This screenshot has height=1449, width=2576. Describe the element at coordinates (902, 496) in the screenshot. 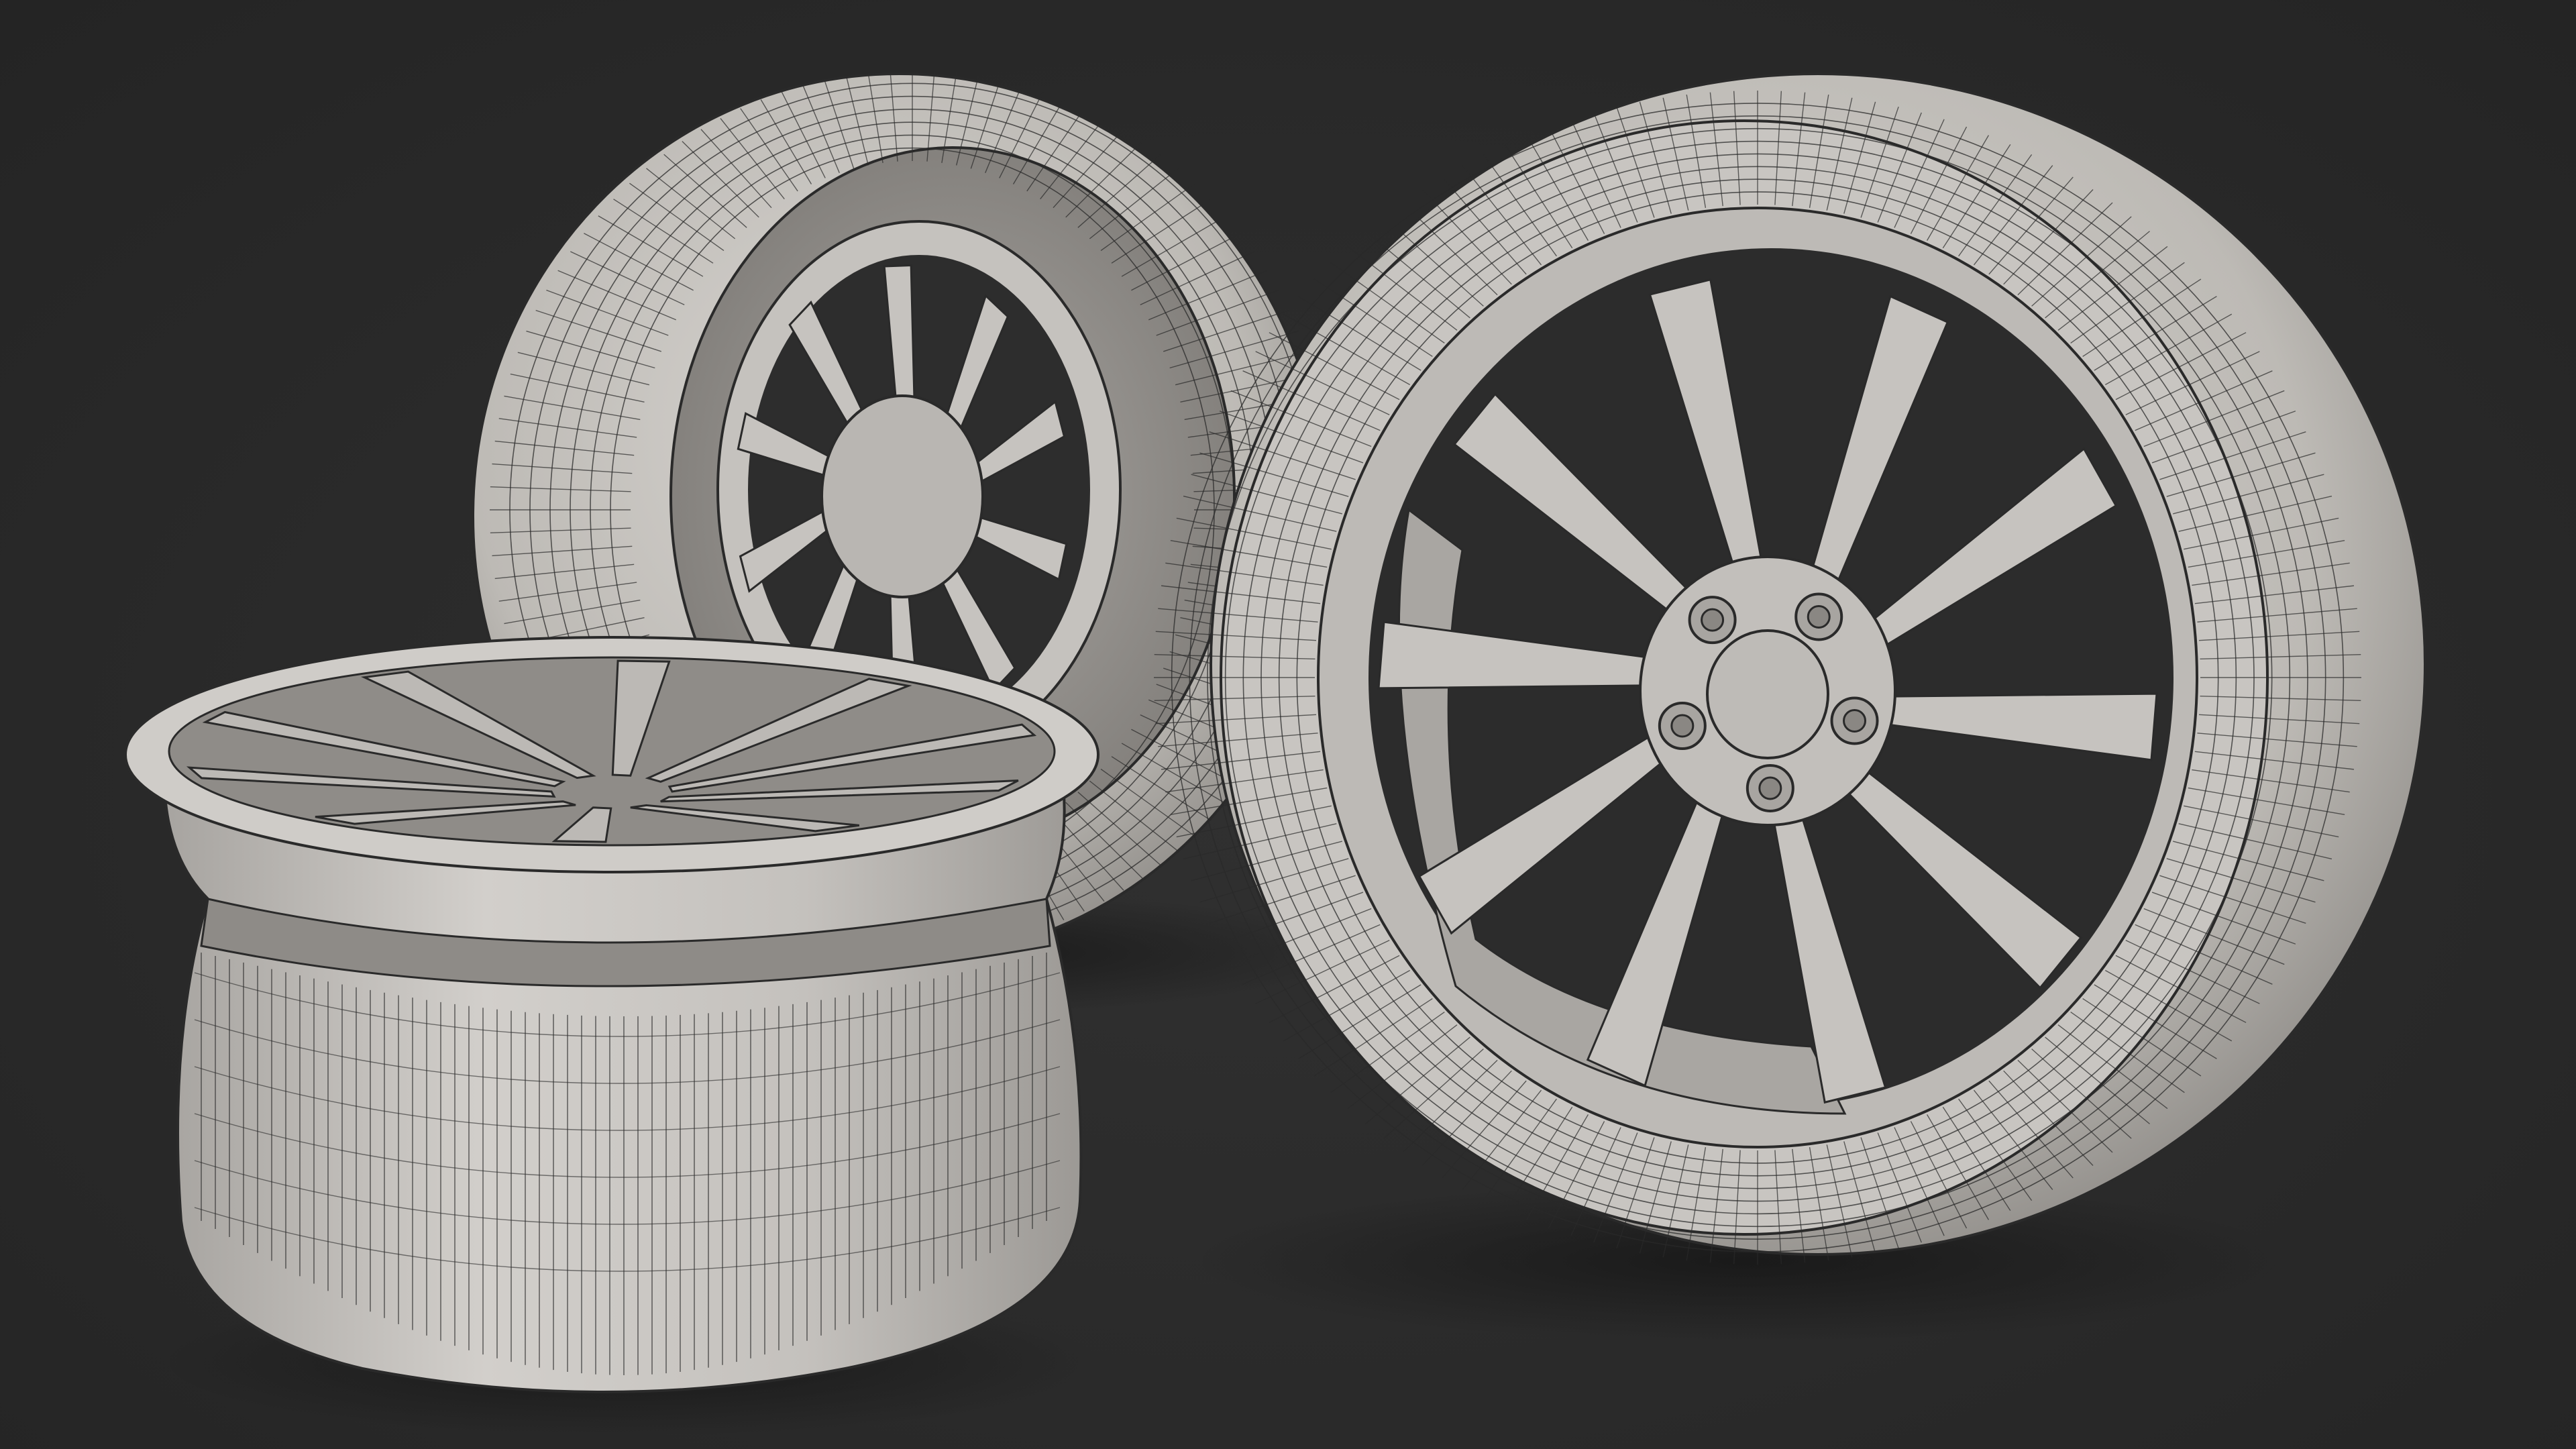

I see `rear-hub` at that location.